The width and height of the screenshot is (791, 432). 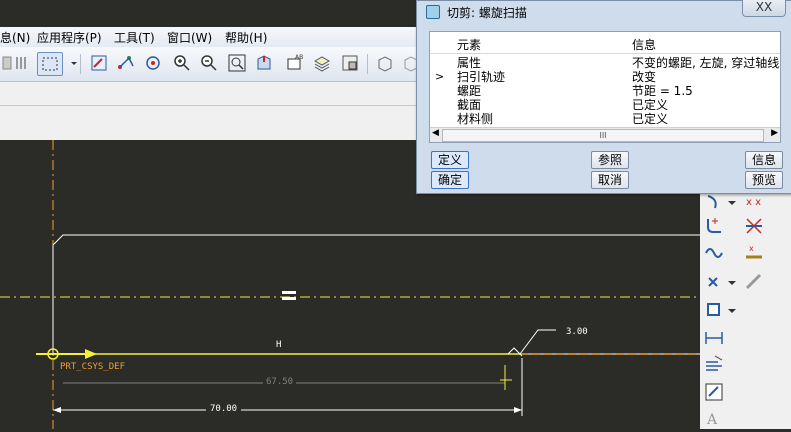 What do you see at coordinates (57, 410) in the screenshot?
I see `dim-arrow-left` at bounding box center [57, 410].